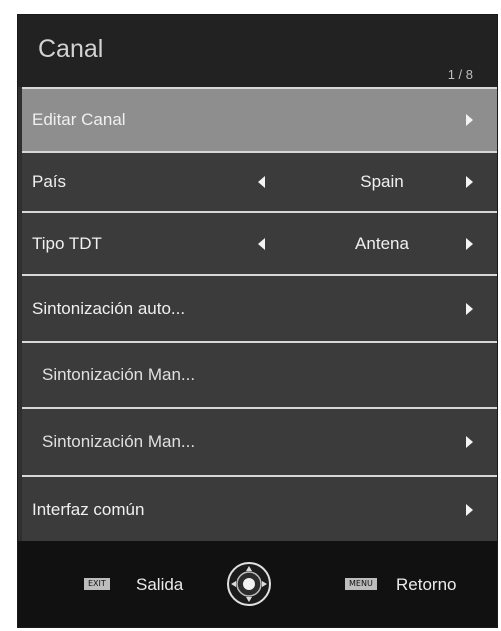 Image resolution: width=501 pixels, height=631 pixels. Describe the element at coordinates (67, 243) in the screenshot. I see `menu-item-label: Tipo TDT` at that location.